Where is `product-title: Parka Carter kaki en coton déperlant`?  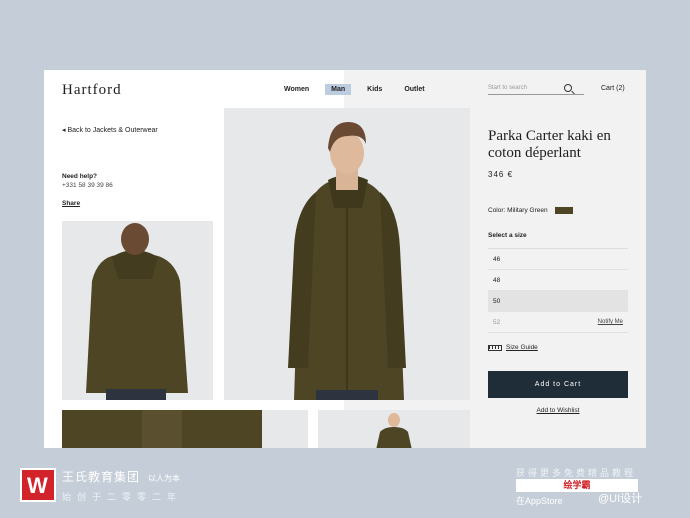 product-title: Parka Carter kaki en coton déperlant is located at coordinates (549, 144).